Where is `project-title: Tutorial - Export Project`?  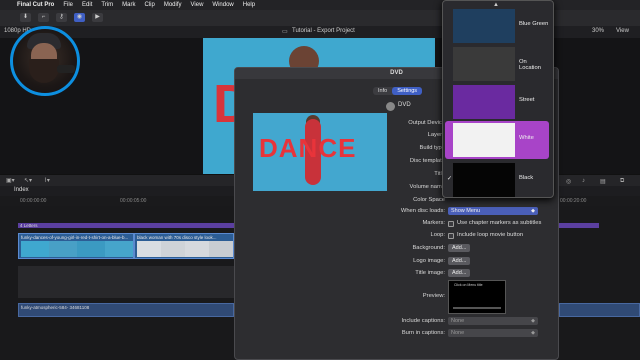
project-title: Tutorial - Export Project is located at coordinates (323, 31).